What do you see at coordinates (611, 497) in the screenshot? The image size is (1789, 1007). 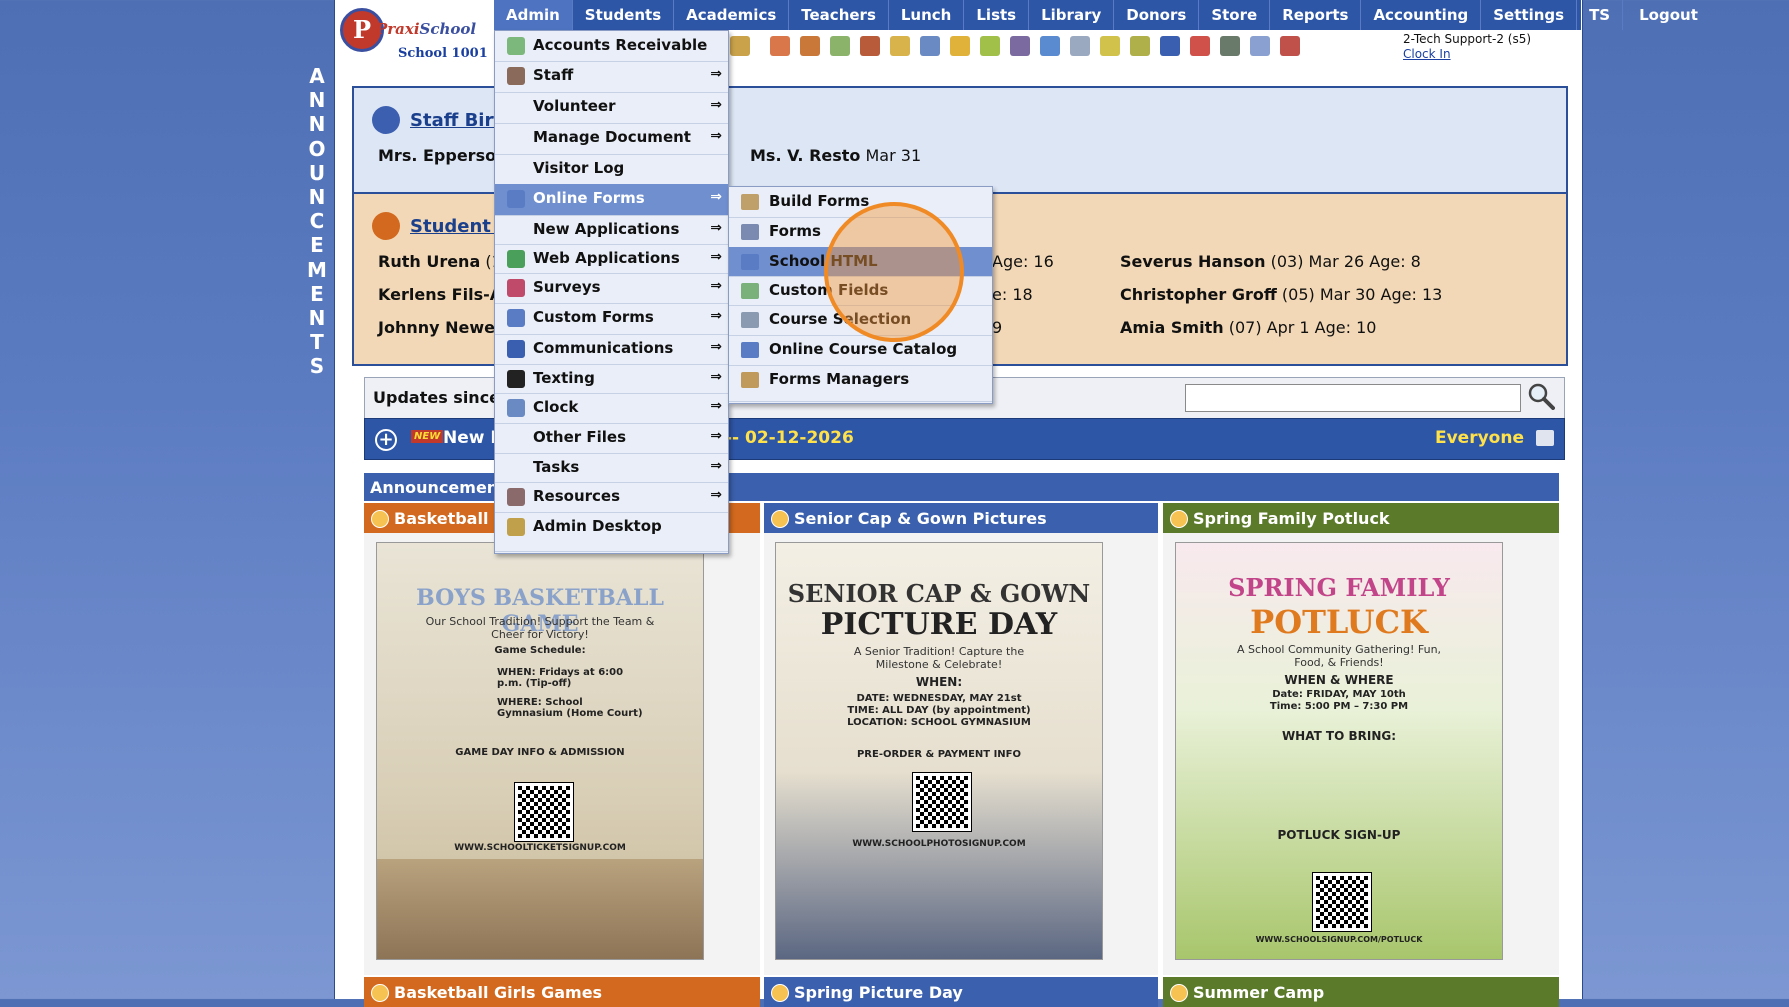 I see `admin-menu-item-resources: Resources ⇒` at bounding box center [611, 497].